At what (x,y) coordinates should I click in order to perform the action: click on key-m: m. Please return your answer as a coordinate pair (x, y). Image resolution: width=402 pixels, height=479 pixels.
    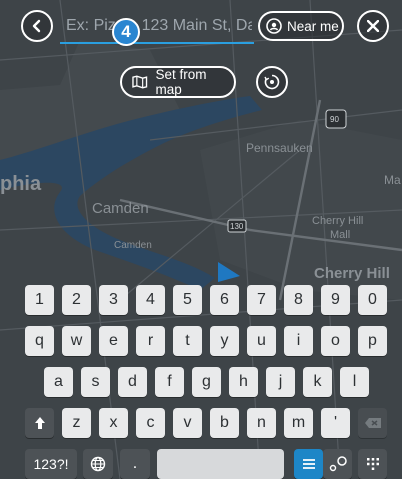
    Looking at the image, I should click on (298, 423).